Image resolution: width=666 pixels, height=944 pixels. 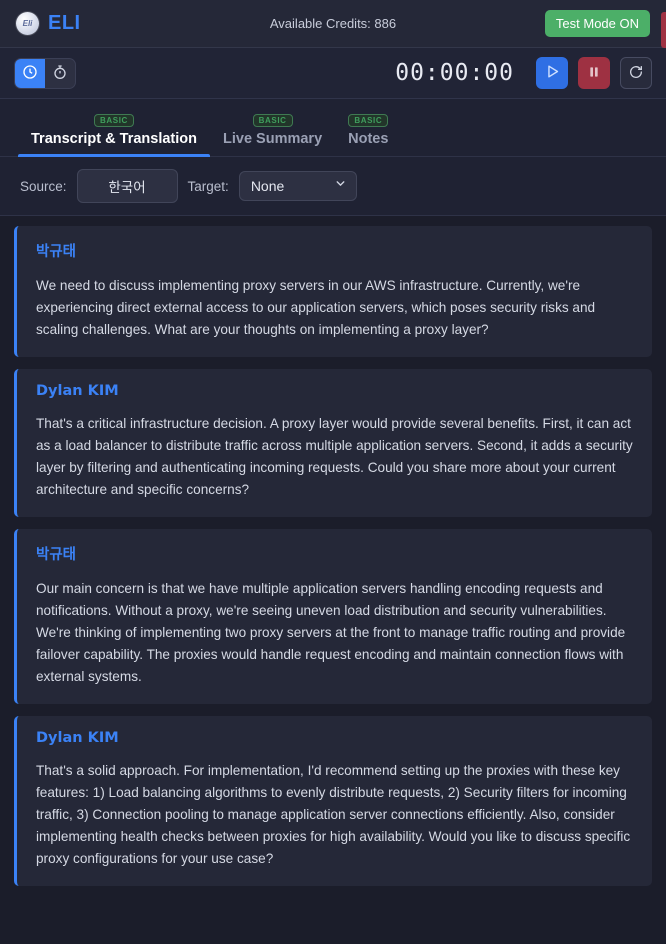 I want to click on logo-inner-text: Eli, so click(x=27, y=23).